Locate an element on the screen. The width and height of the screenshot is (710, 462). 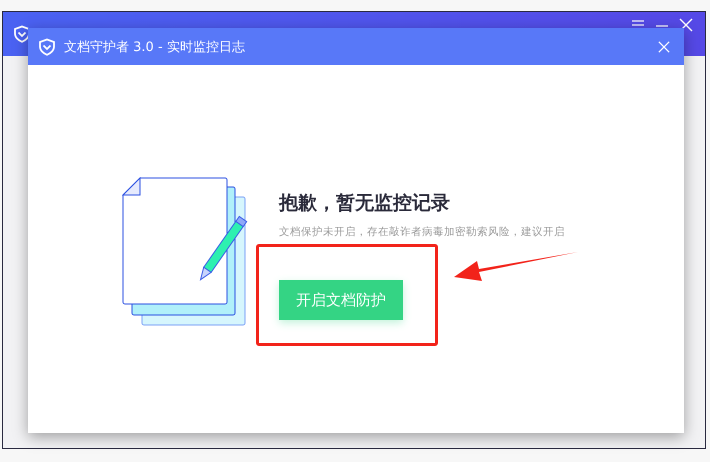
enable-protection-button: 开启文档防护 is located at coordinates (341, 300).